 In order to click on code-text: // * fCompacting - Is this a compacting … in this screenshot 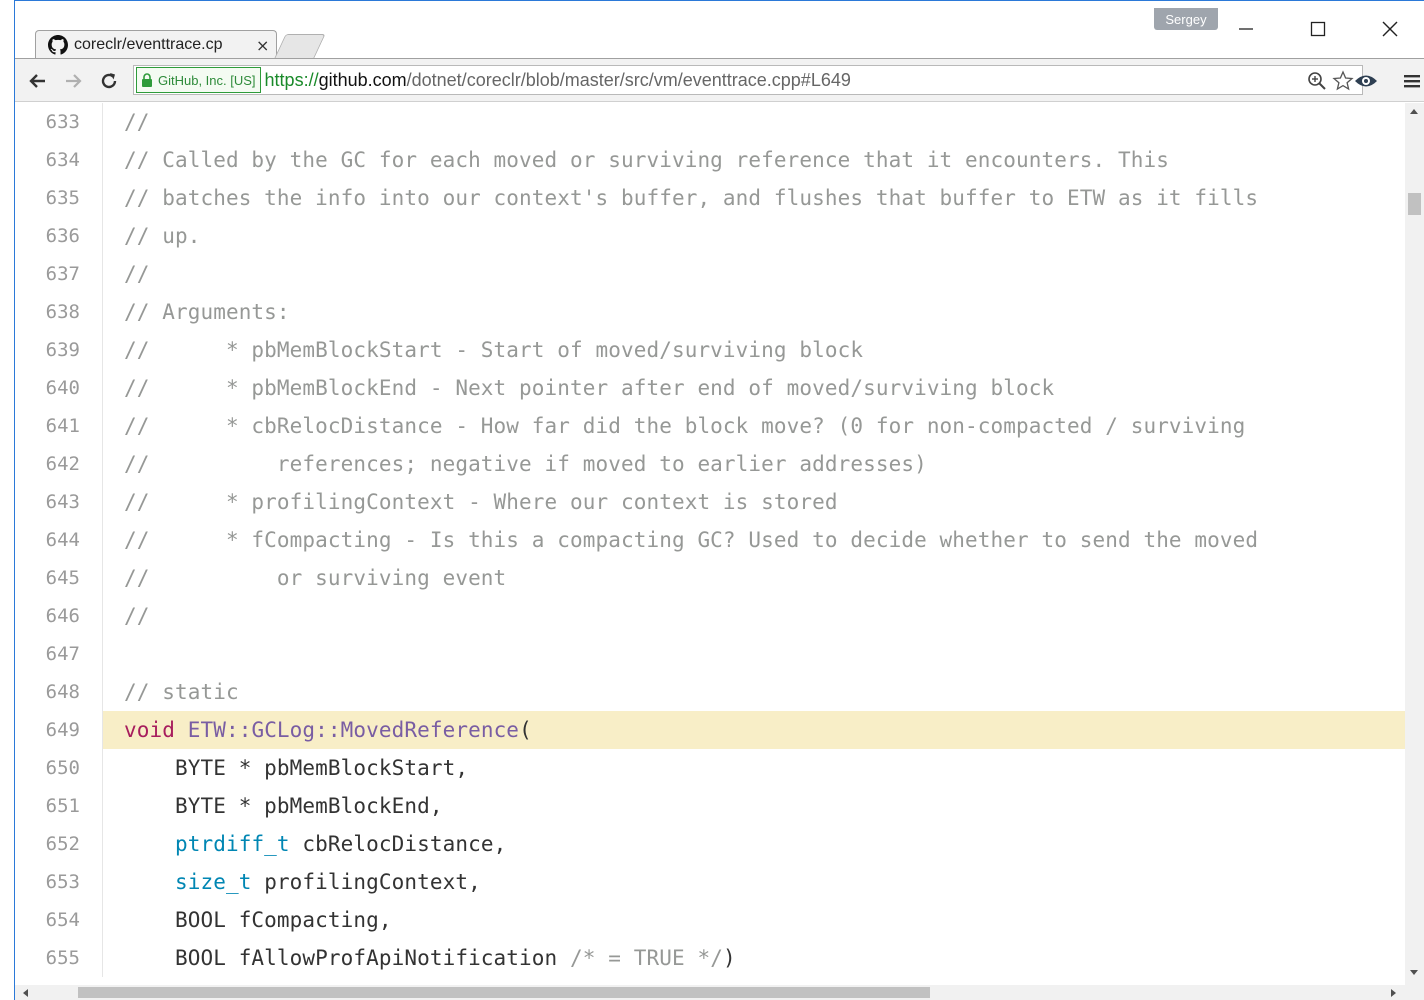, I will do `click(680, 540)`.